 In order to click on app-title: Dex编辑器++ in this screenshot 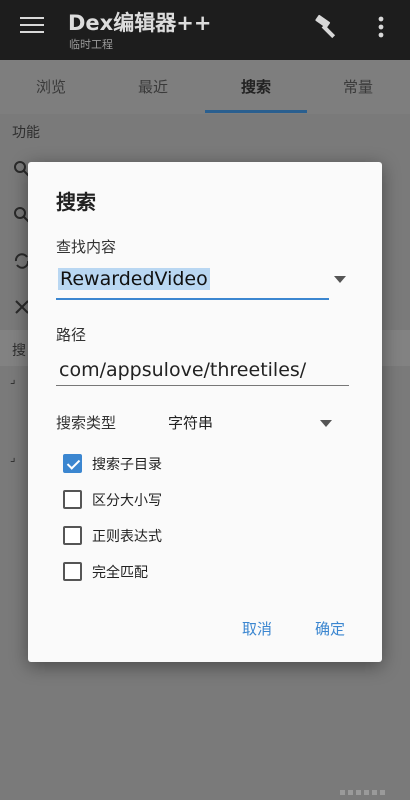, I will do `click(140, 23)`.